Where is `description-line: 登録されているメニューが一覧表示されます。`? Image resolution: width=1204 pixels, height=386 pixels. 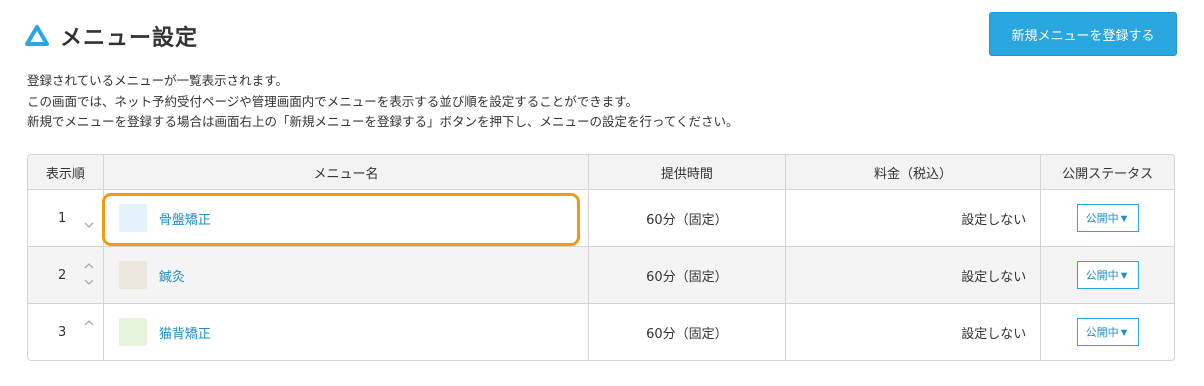 description-line: 登録されているメニューが一覧表示されます。 is located at coordinates (157, 80).